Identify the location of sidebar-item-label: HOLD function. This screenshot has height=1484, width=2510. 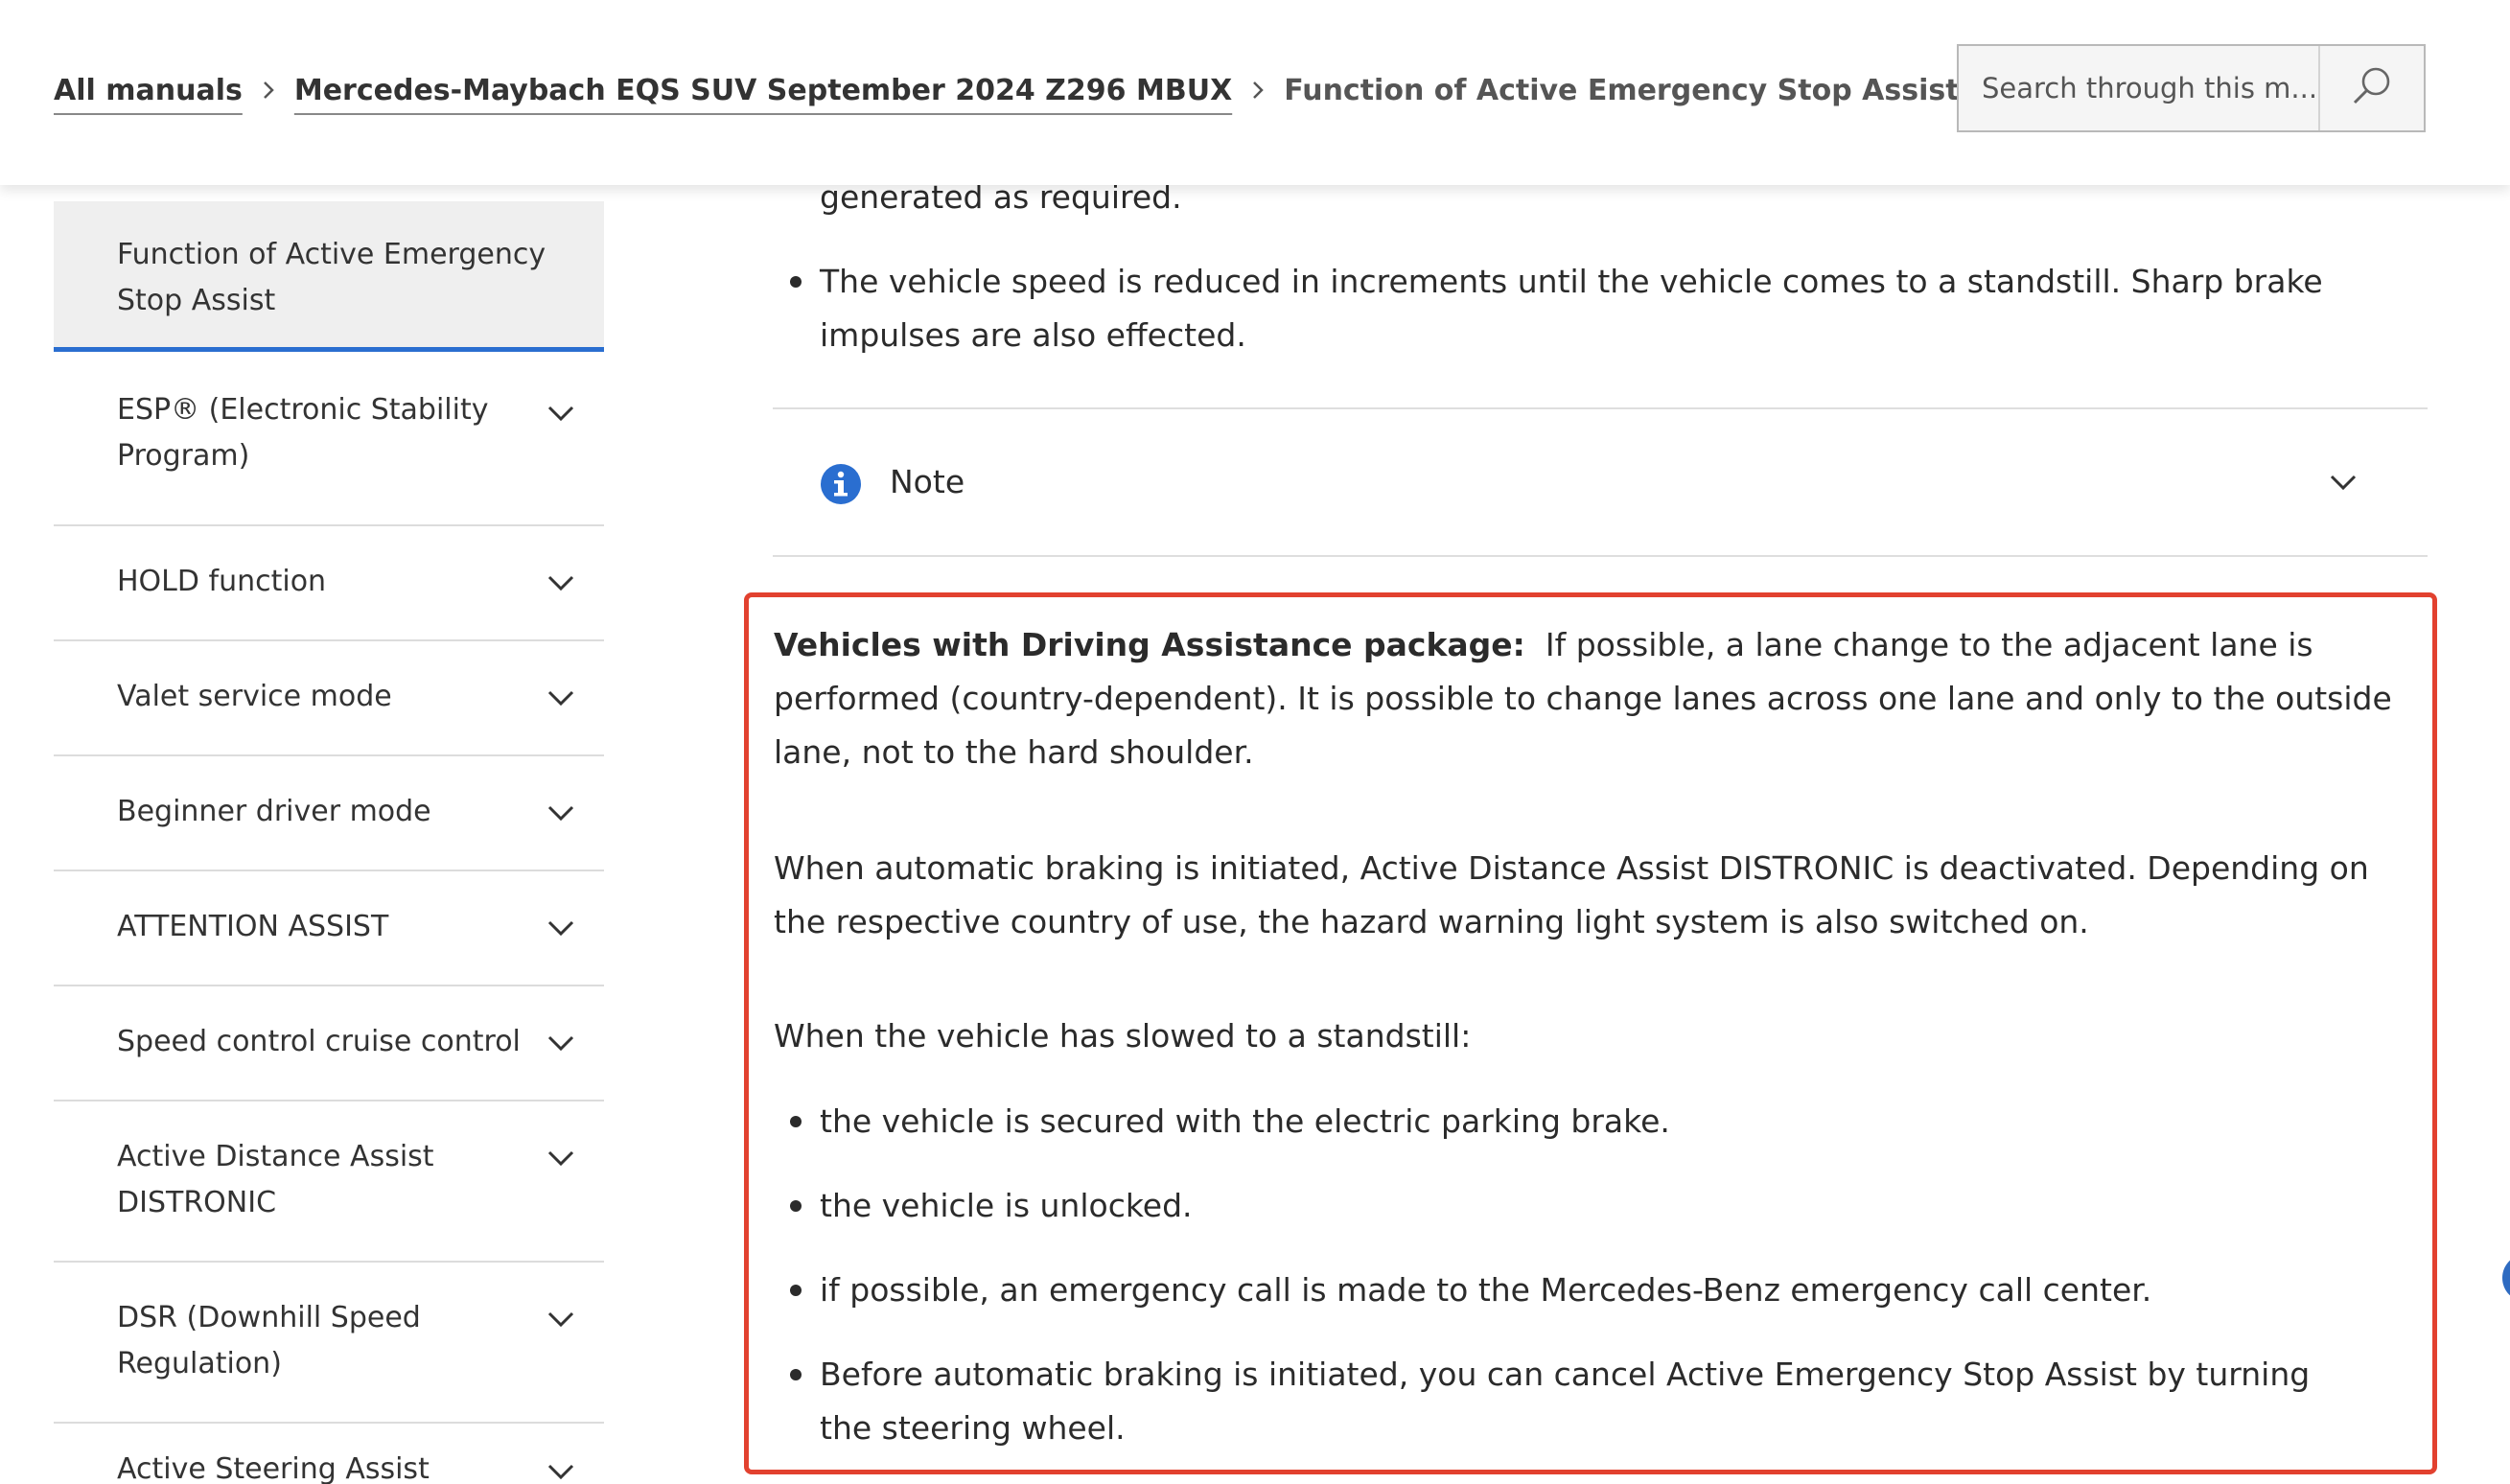
(222, 582).